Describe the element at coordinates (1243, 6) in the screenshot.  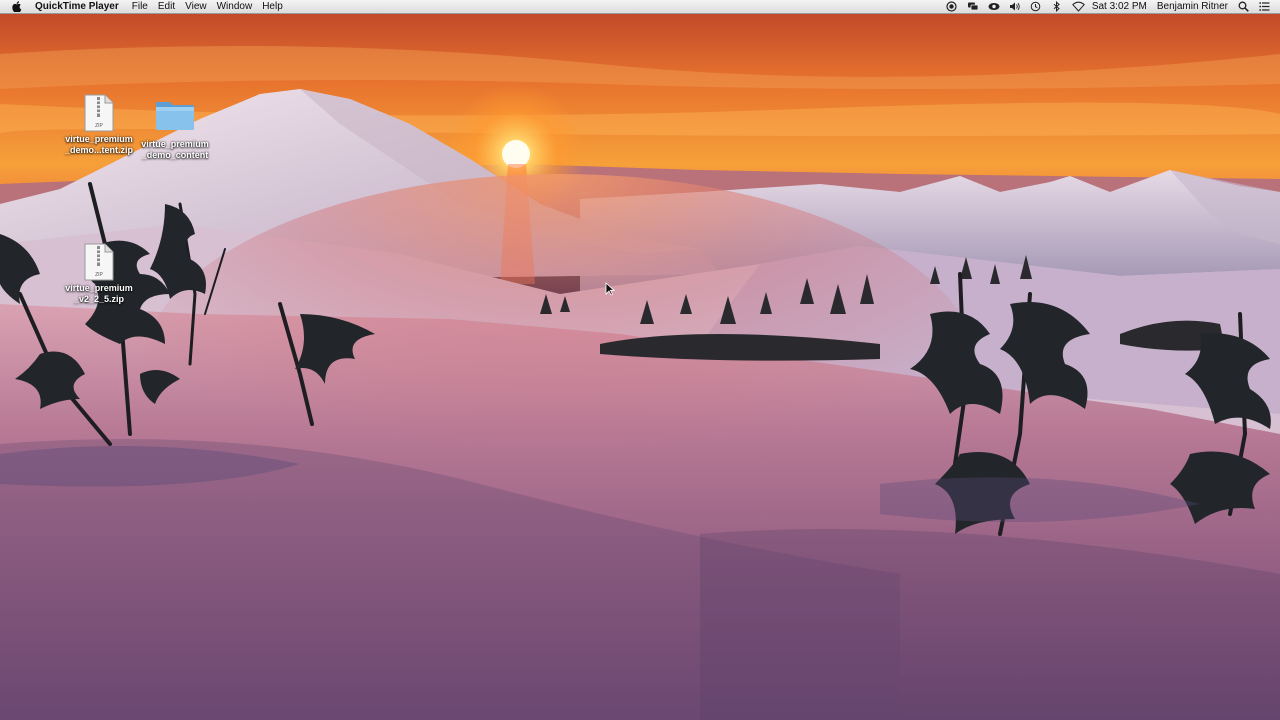
I see `spotlight-search-icon` at that location.